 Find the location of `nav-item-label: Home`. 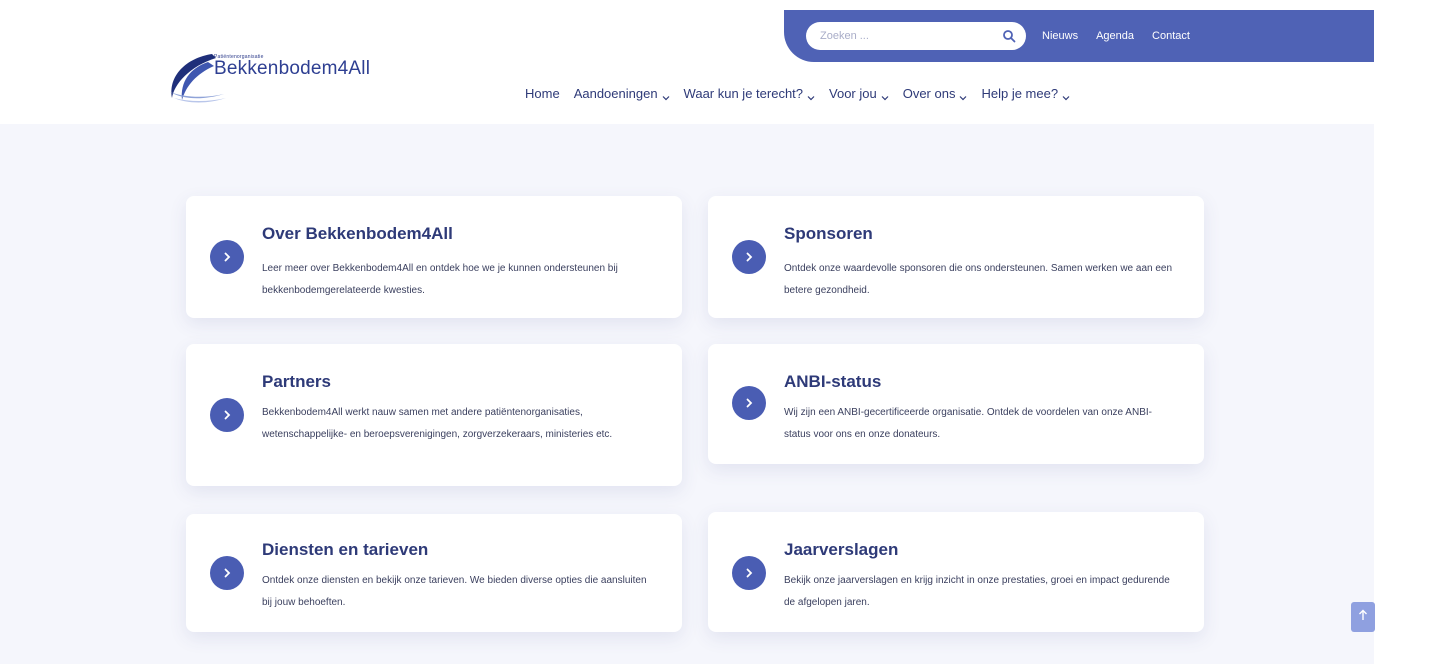

nav-item-label: Home is located at coordinates (542, 93).